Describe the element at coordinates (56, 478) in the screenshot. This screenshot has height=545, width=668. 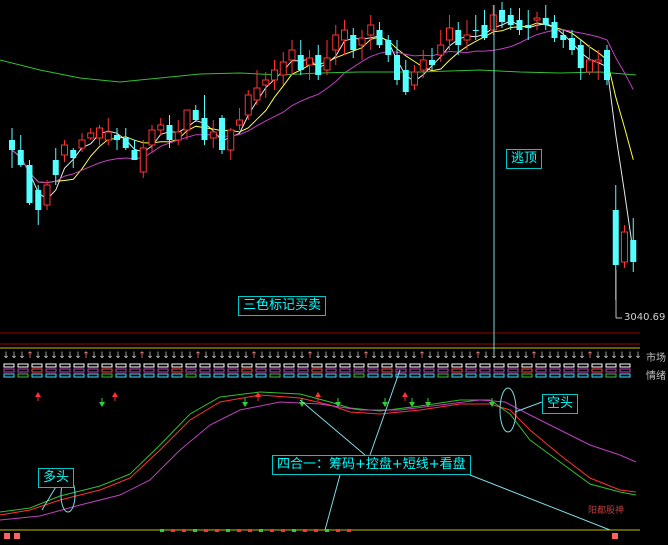
I see `long-label: 多头` at that location.